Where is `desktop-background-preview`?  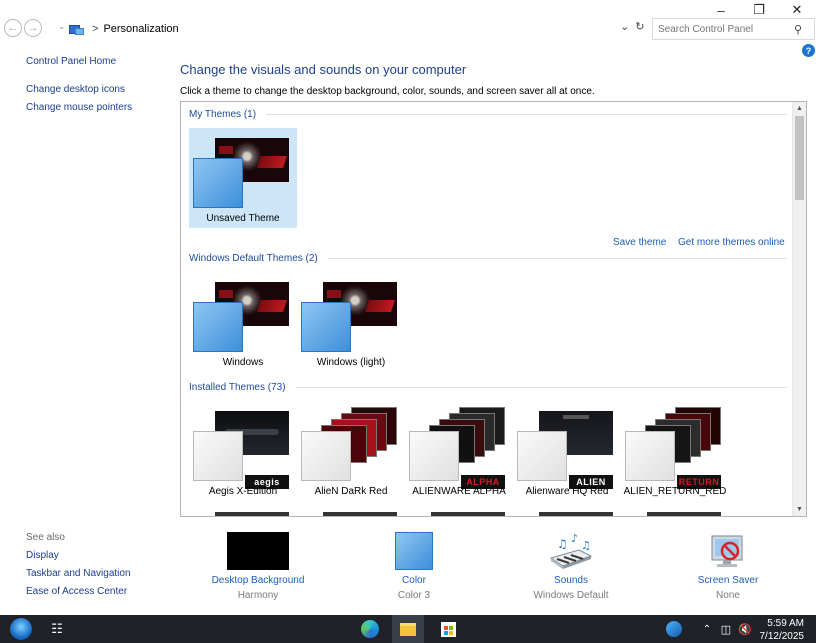
desktop-background-preview is located at coordinates (258, 551).